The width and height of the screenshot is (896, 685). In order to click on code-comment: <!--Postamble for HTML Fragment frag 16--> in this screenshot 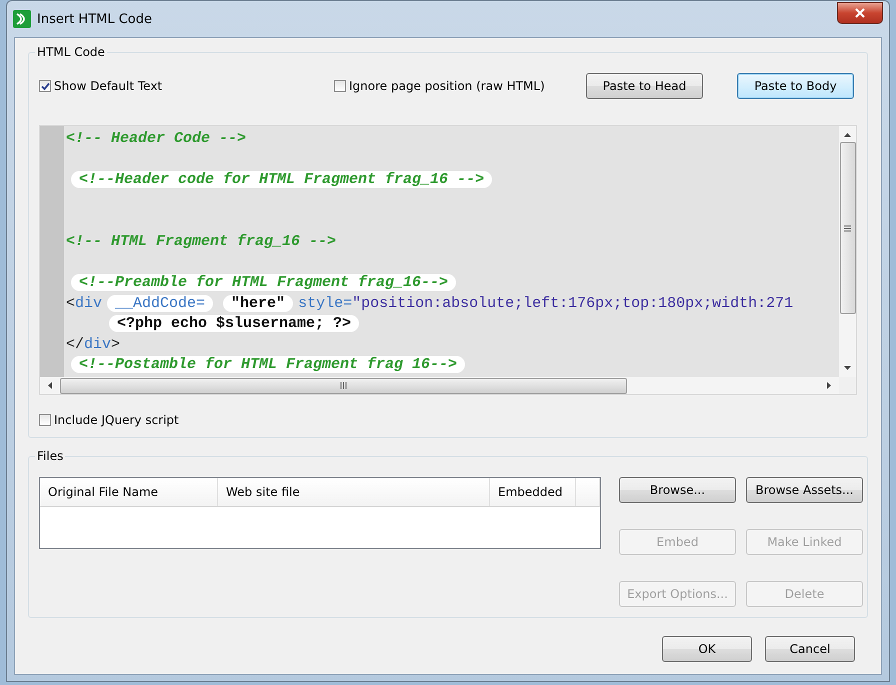, I will do `click(268, 365)`.